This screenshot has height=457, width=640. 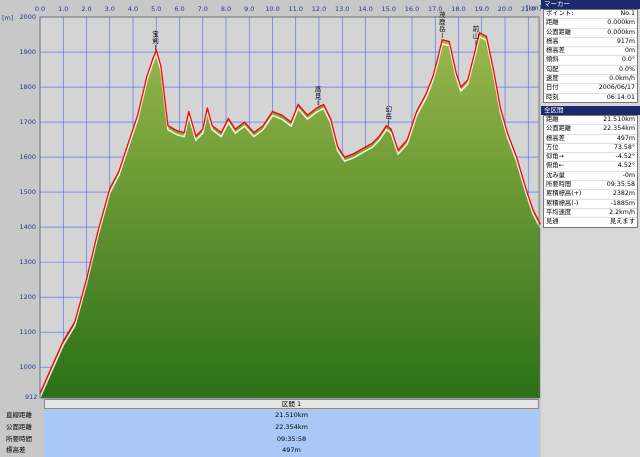 What do you see at coordinates (560, 13) in the screenshot?
I see `info-key: ポイント:` at bounding box center [560, 13].